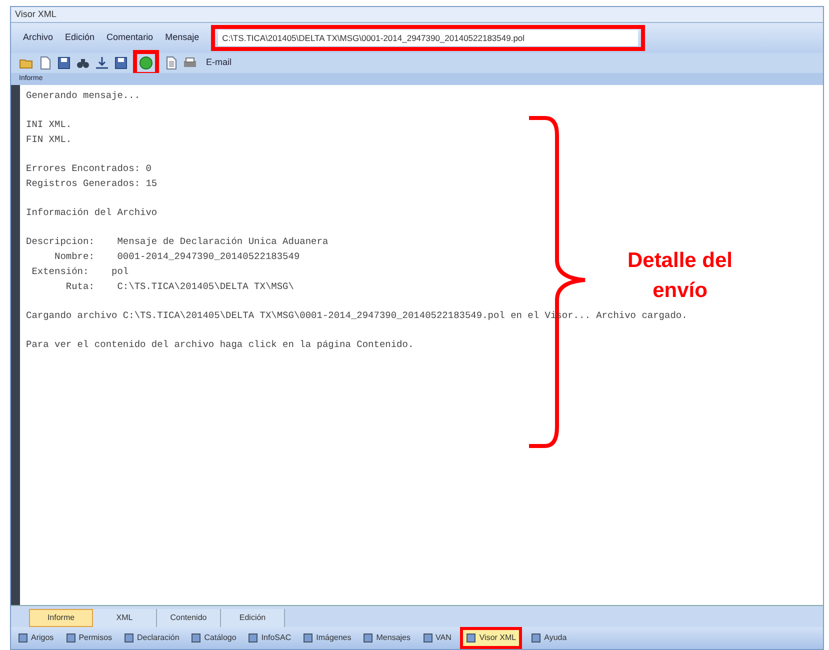 The image size is (829, 650). I want to click on report-line: Errores Encontrados: 0, so click(89, 169).